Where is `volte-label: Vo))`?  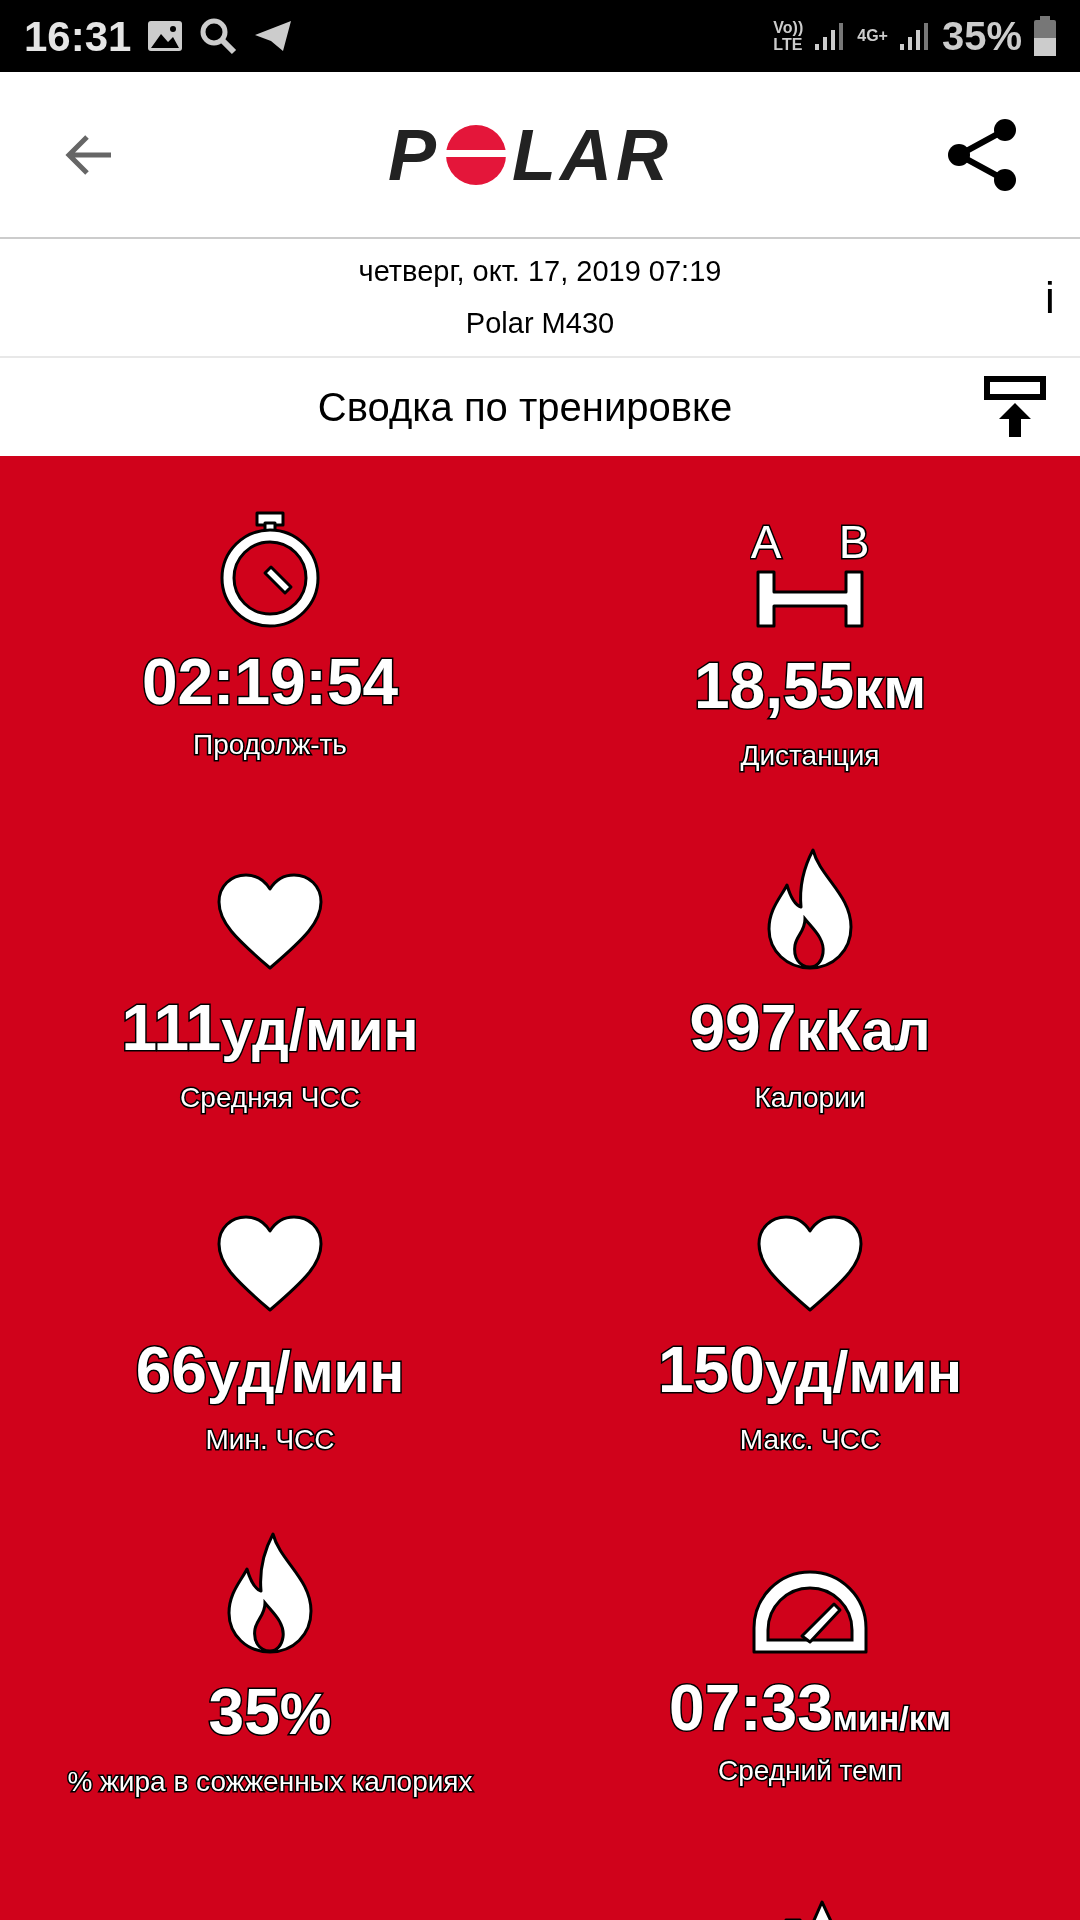
volte-label: Vo)) is located at coordinates (788, 27).